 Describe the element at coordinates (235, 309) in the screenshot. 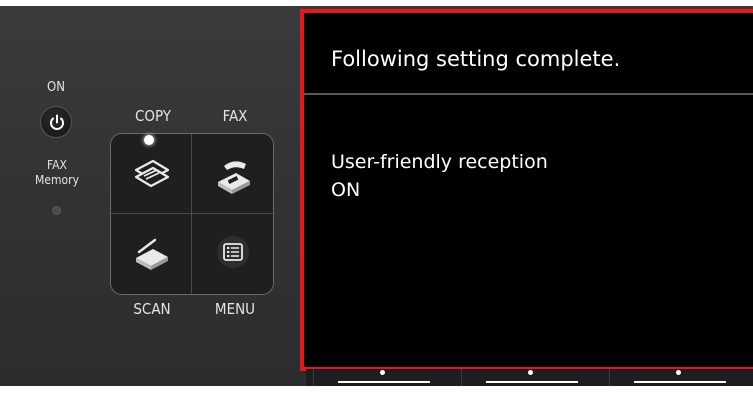

I see `menu-label: MENU` at that location.